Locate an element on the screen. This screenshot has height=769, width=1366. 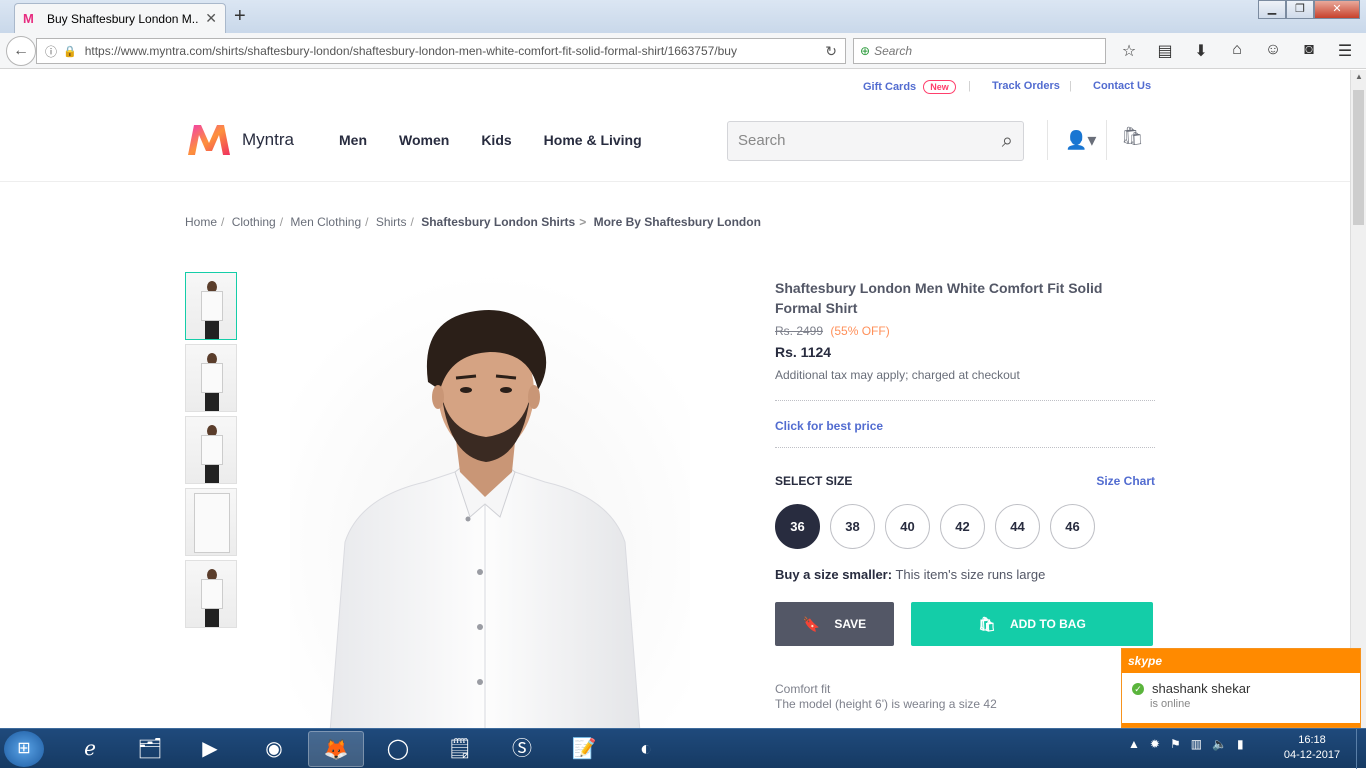
browser-tab: M Buy Shaftesbury London M... ✕ is located at coordinates (120, 18).